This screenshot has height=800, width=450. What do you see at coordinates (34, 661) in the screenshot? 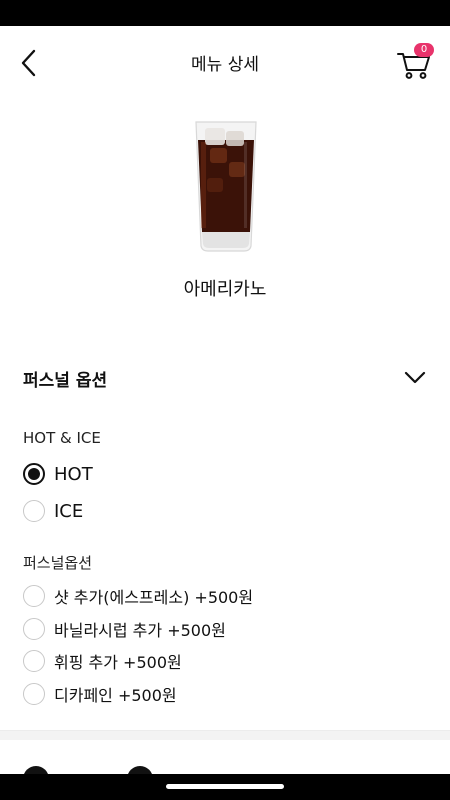
I see `checkbox-whipping` at bounding box center [34, 661].